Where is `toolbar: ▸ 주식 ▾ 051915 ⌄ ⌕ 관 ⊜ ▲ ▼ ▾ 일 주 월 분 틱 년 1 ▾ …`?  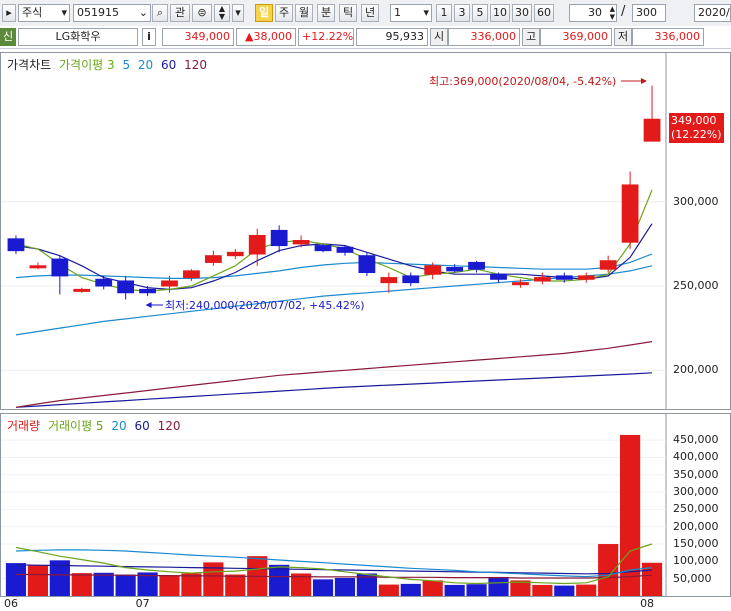
toolbar: ▸ 주식 ▾ 051915 ⌄ ⌕ 관 ⊜ ▲ ▼ ▾ 일 주 월 분 틱 년 1 ▾ … is located at coordinates (365, 13).